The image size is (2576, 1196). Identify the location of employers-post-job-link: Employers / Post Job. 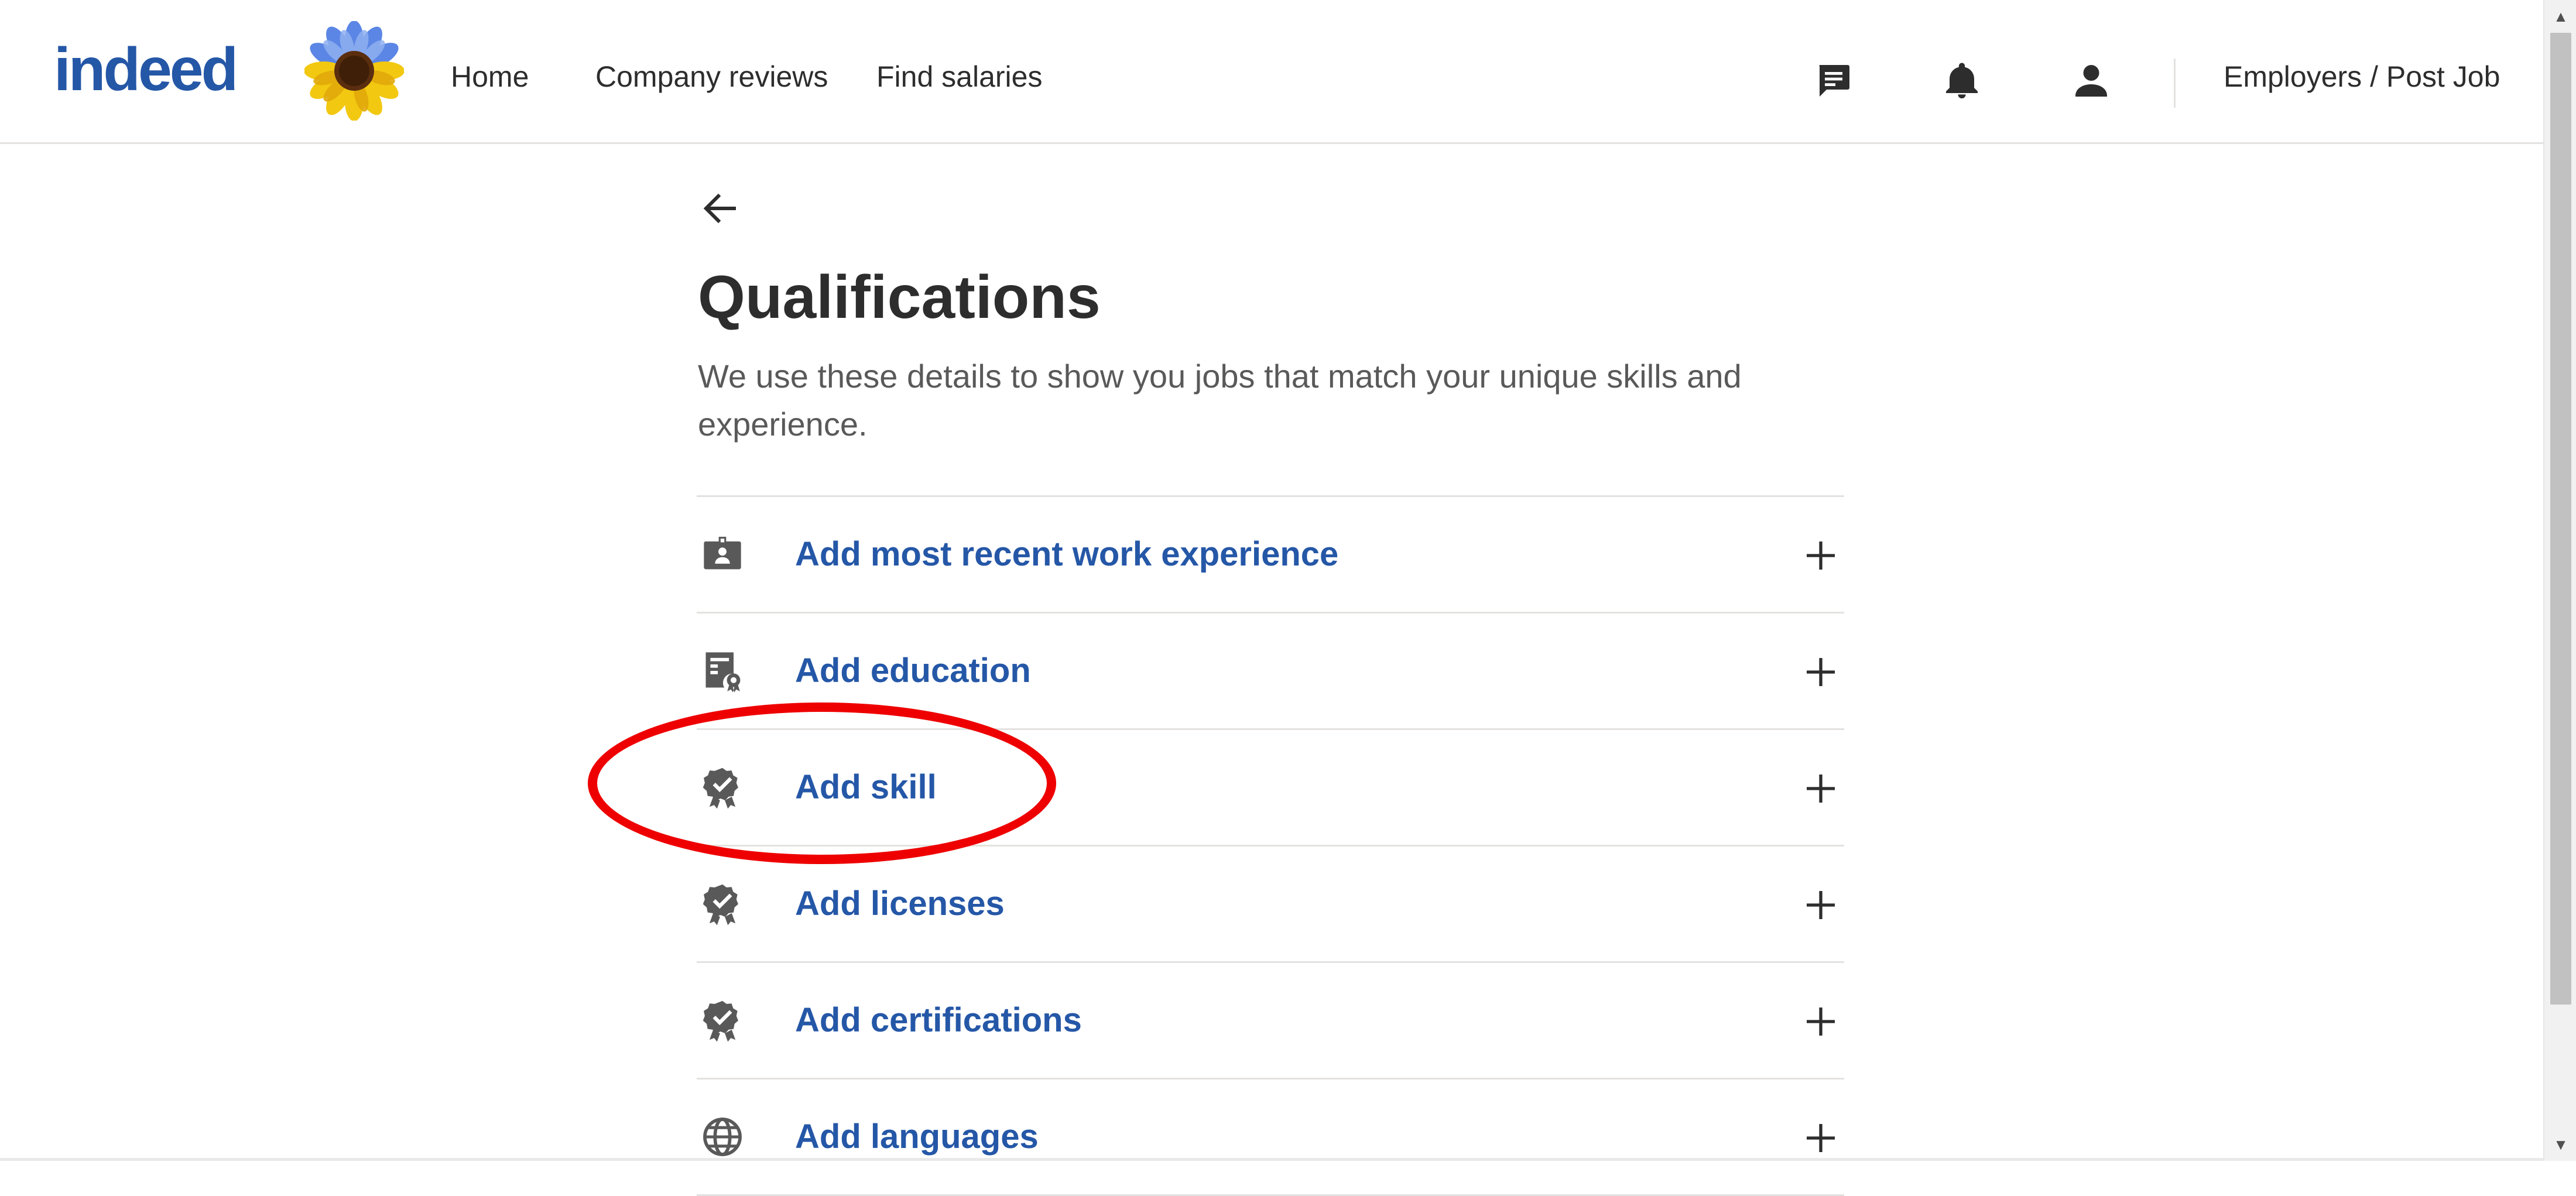
(2362, 76).